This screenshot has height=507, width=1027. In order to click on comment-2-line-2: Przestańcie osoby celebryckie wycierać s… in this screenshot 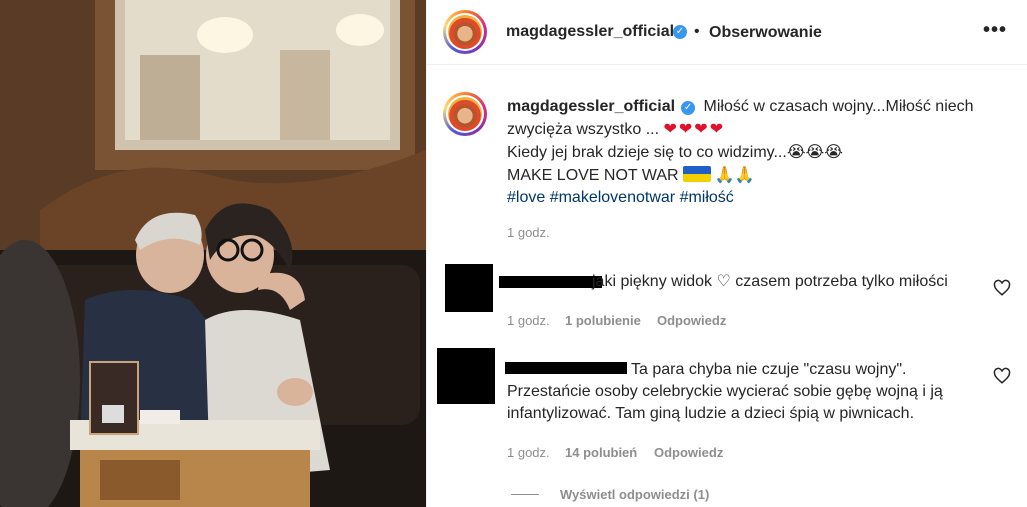, I will do `click(725, 391)`.